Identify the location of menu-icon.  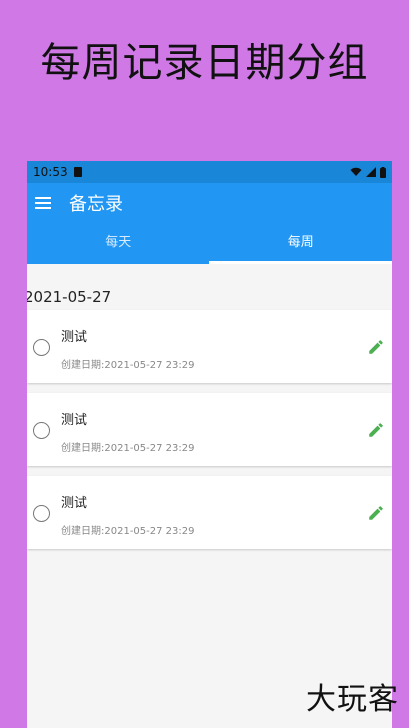
(43, 203).